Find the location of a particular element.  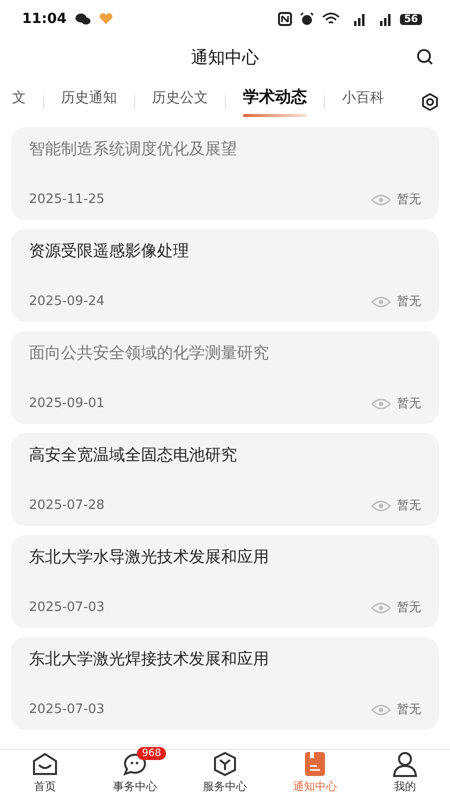

article-date: 2025-09-01 is located at coordinates (67, 403).